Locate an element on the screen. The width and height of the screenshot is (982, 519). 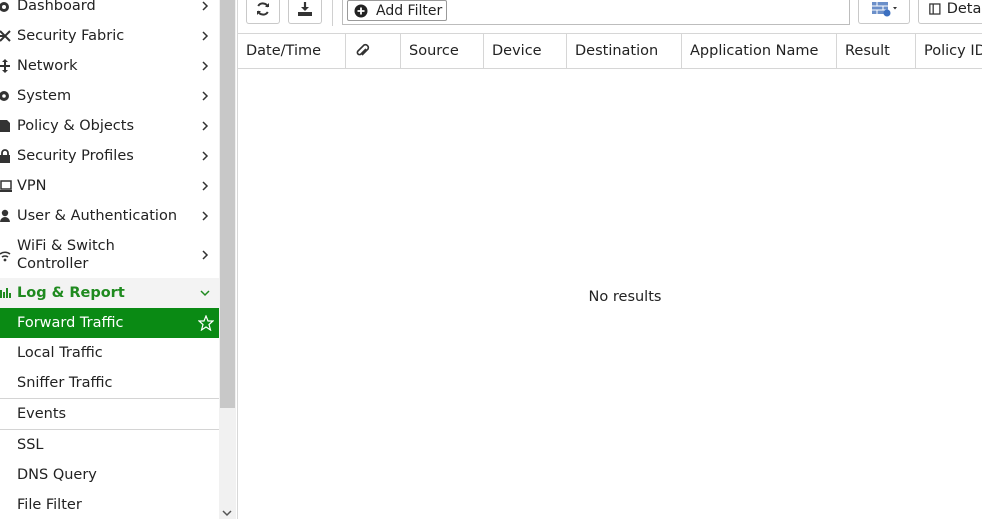
sidebar-item-policy-objects: Policy & Objects is located at coordinates (109, 126).